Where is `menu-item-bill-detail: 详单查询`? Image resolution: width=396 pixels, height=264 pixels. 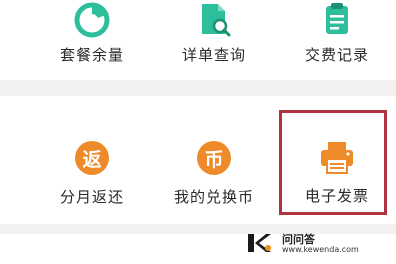 menu-item-bill-detail: 详单查询 is located at coordinates (214, 33).